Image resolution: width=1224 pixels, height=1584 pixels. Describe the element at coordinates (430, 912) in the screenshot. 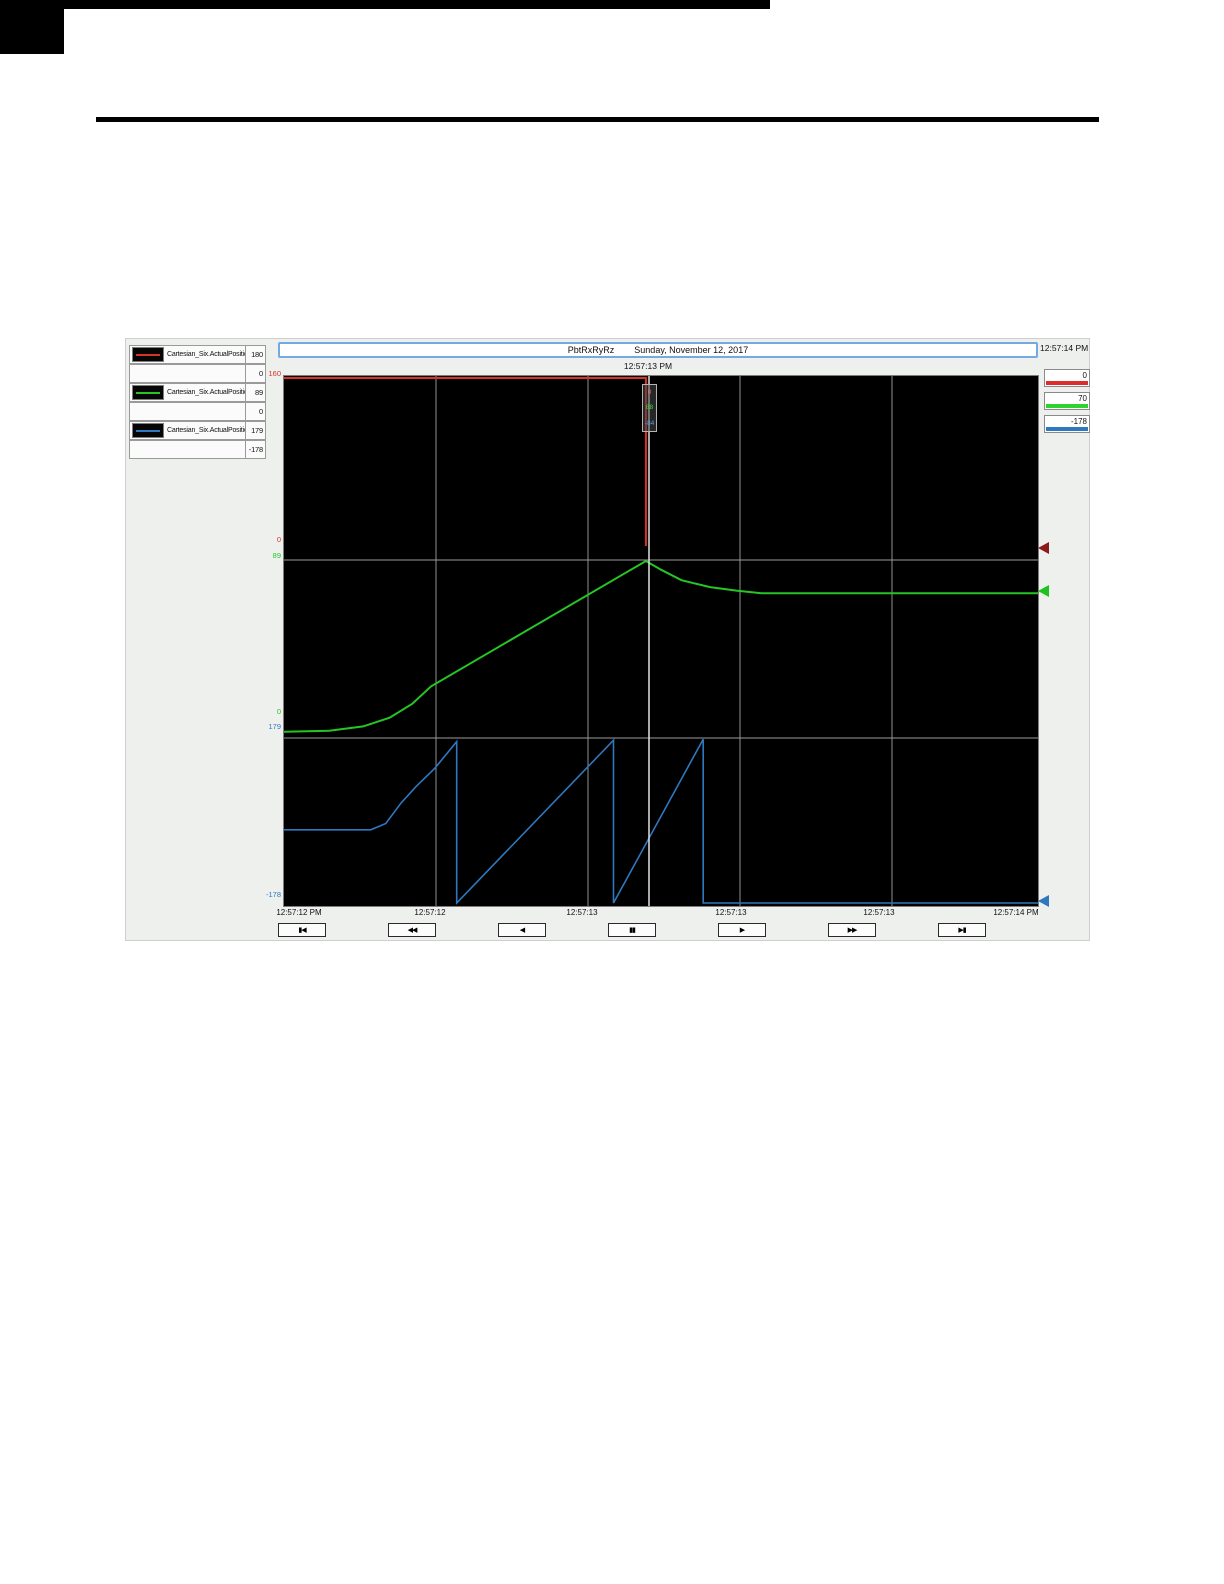

I see `x-axis-tick-label: 12:57:12` at that location.